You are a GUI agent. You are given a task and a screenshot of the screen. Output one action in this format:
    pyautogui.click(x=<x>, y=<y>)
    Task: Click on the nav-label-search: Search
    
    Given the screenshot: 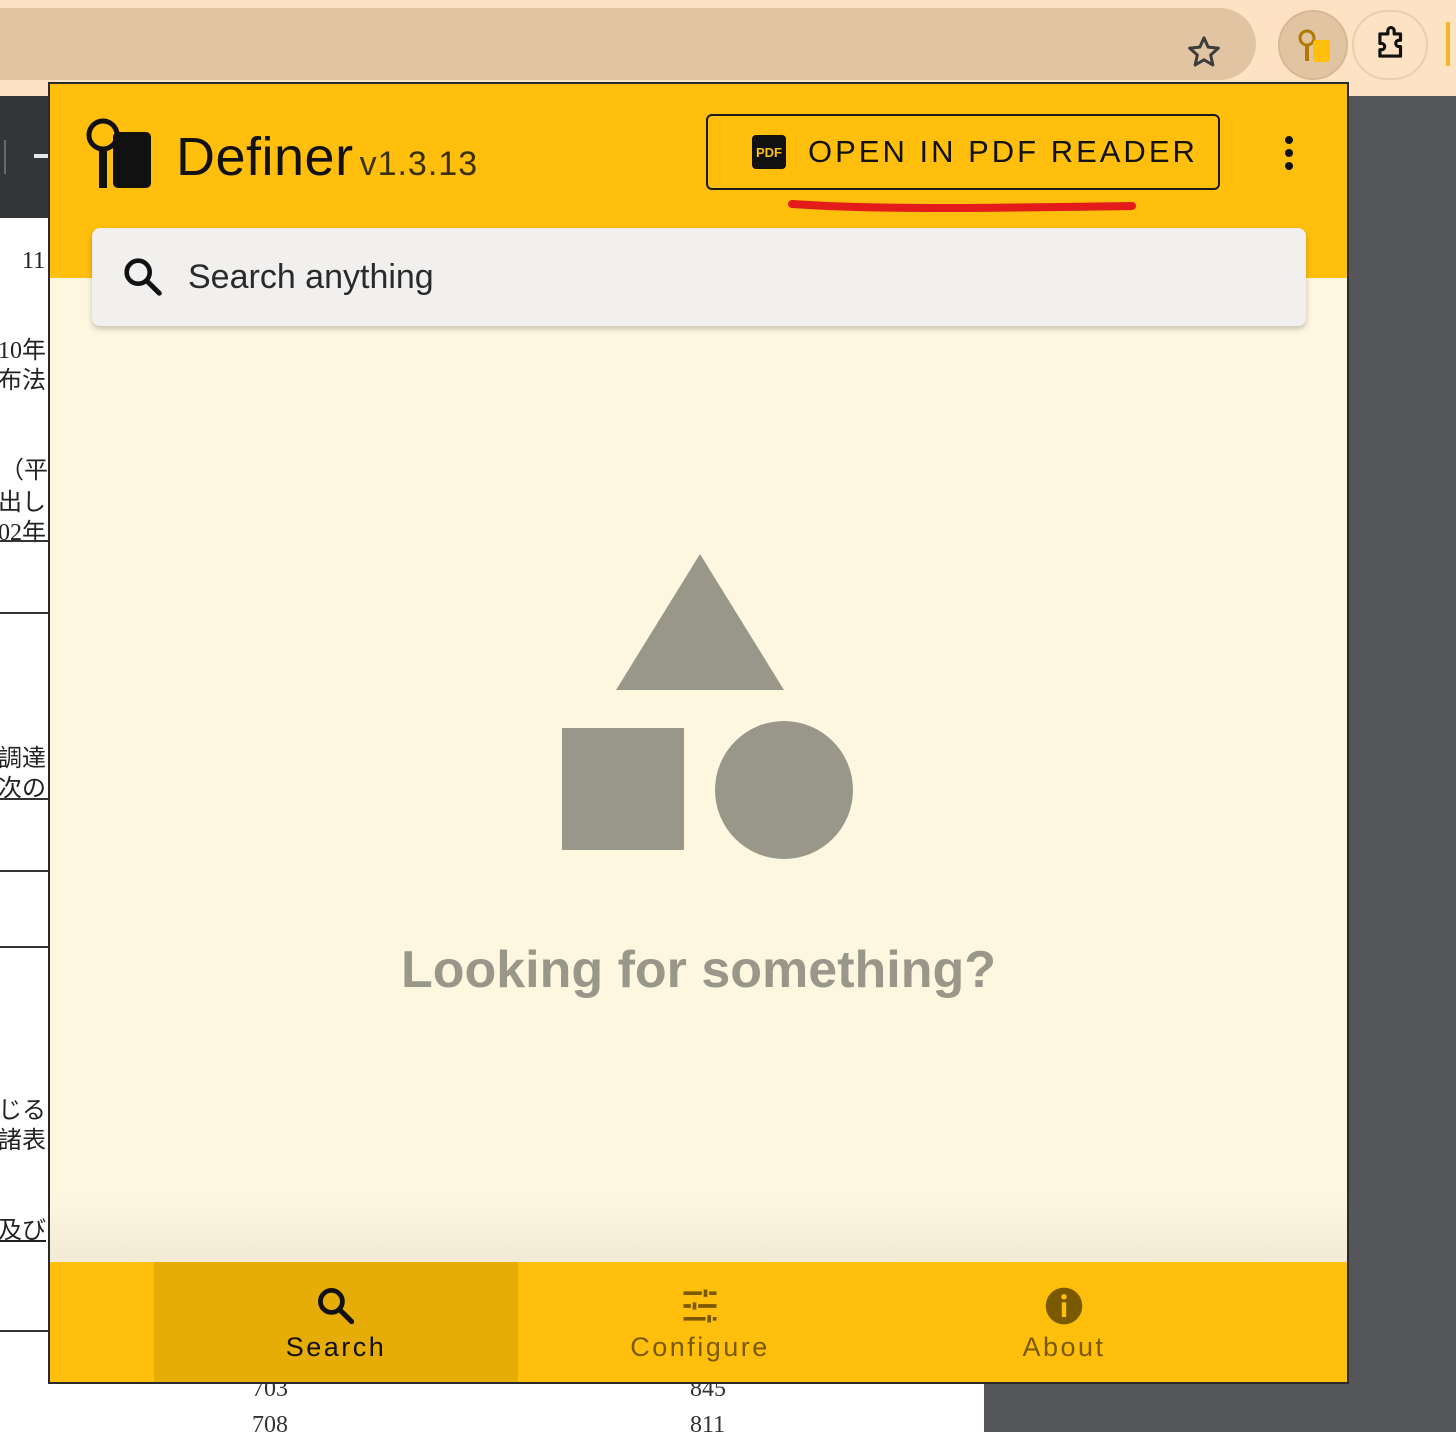 What is the action you would take?
    pyautogui.click(x=336, y=1347)
    